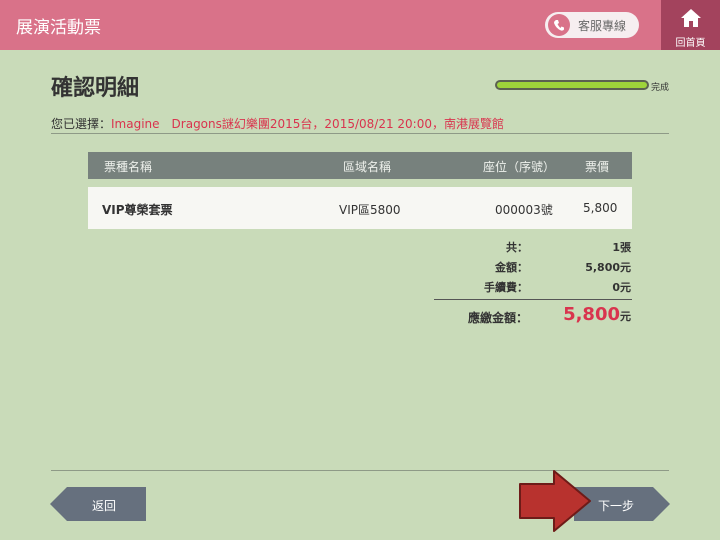  I want to click on page-title: 確認明細, so click(95, 88).